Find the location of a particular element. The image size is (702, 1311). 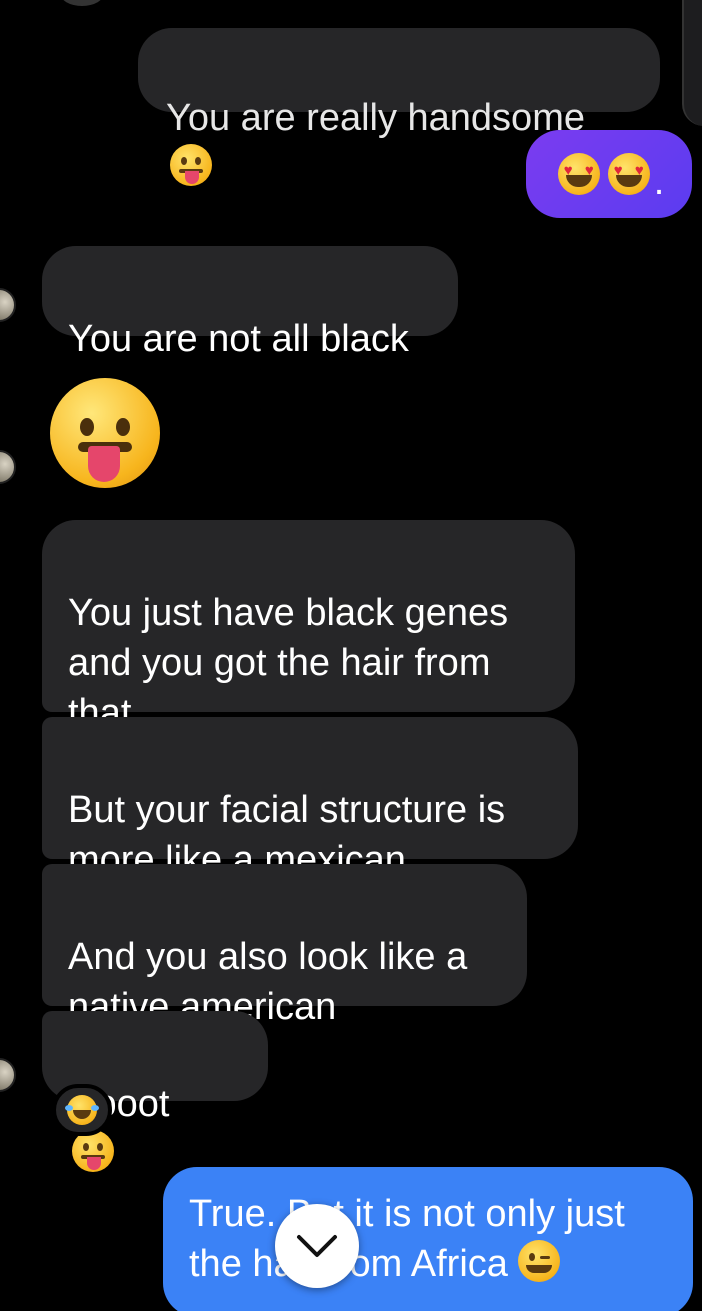

message-received: You are not all black is located at coordinates (250, 303).